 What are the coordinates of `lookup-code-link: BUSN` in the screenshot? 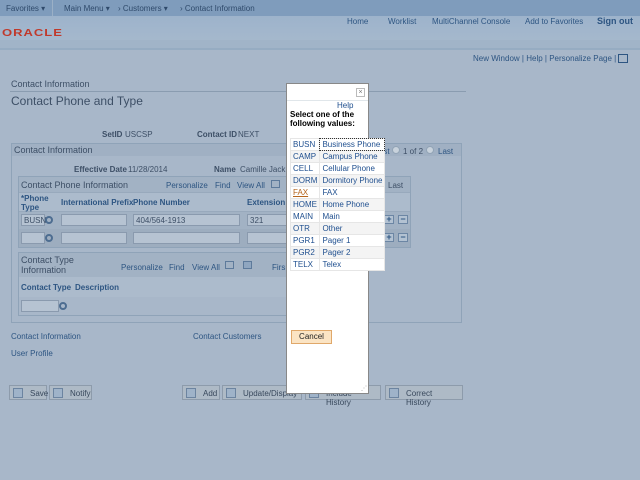 It's located at (305, 144).